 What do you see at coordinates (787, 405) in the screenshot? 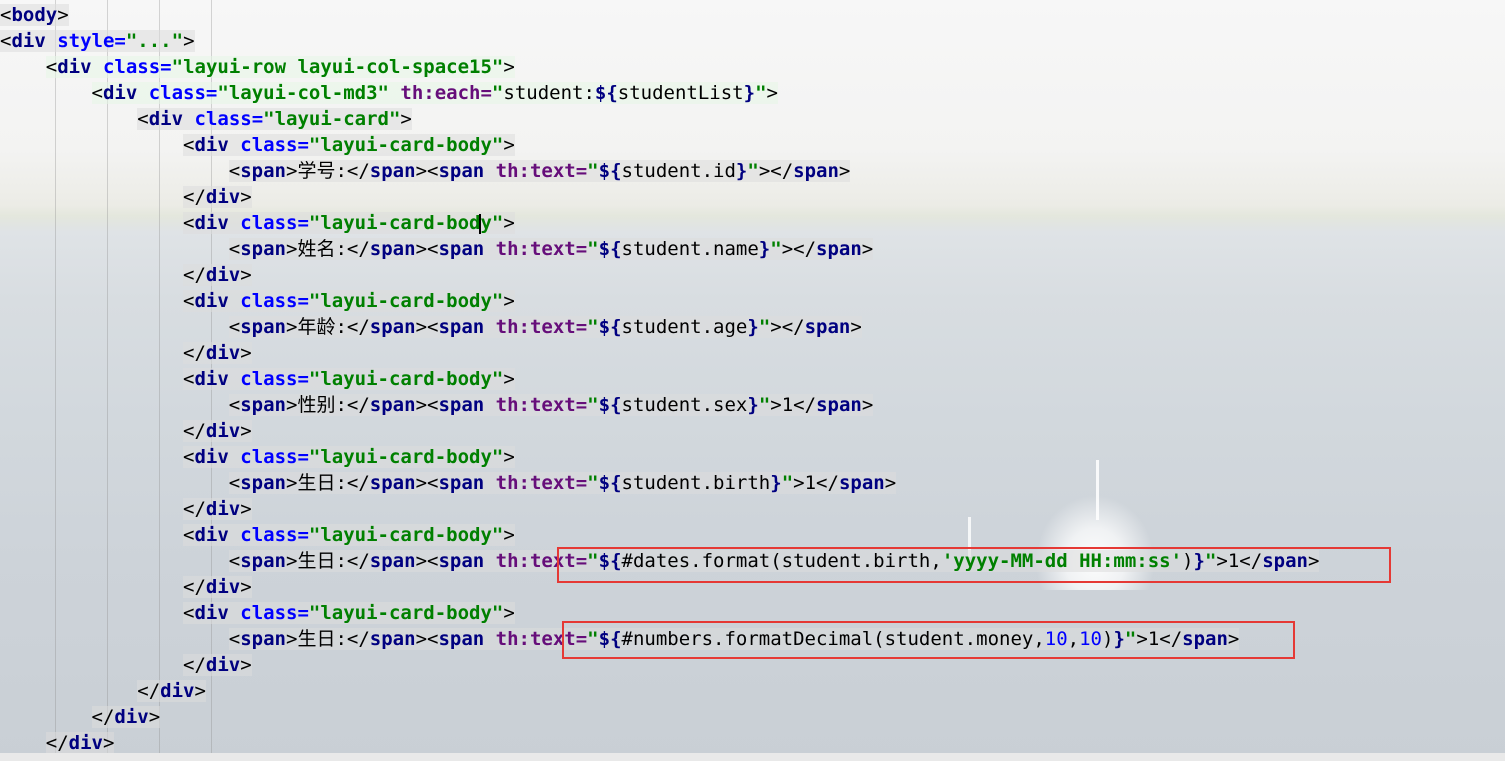
I see `code-token: 1` at bounding box center [787, 405].